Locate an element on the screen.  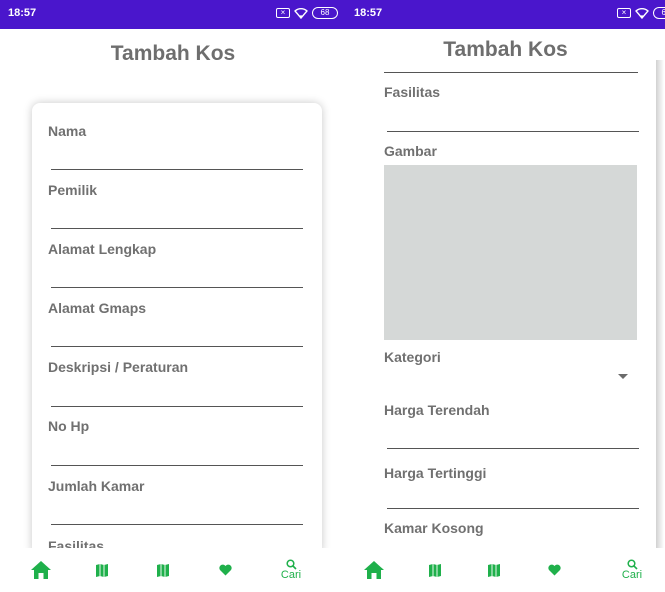
kategori-dropdown-caret is located at coordinates (623, 376).